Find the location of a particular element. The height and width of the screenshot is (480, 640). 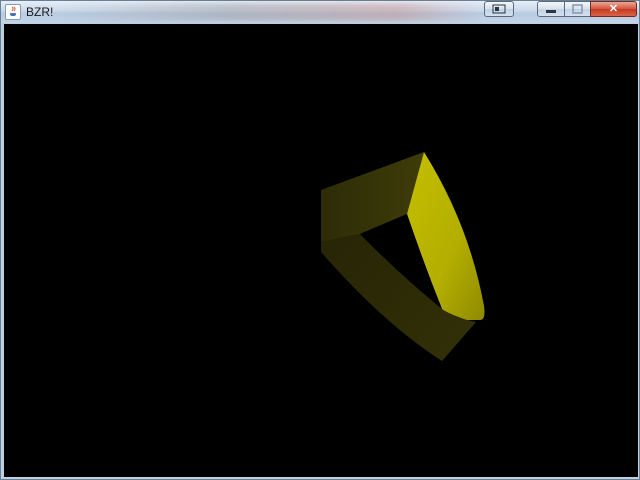

minimize-button is located at coordinates (551, 9).